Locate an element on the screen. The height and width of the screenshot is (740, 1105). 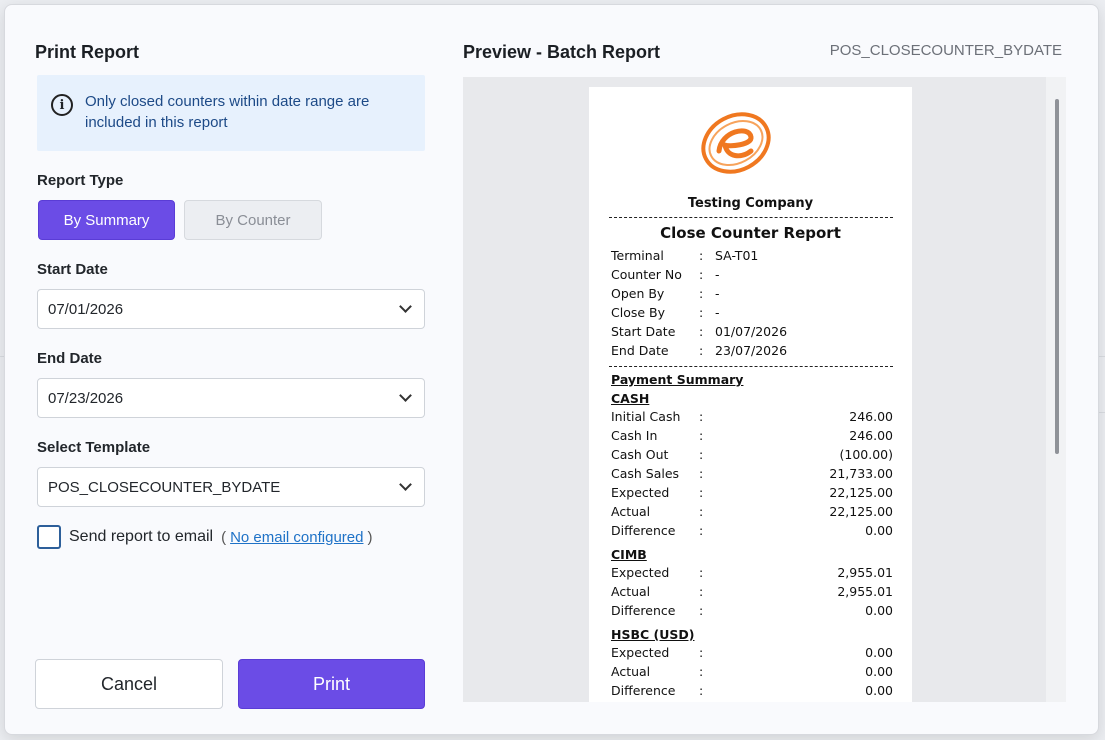
print-button: Print is located at coordinates (331, 684).